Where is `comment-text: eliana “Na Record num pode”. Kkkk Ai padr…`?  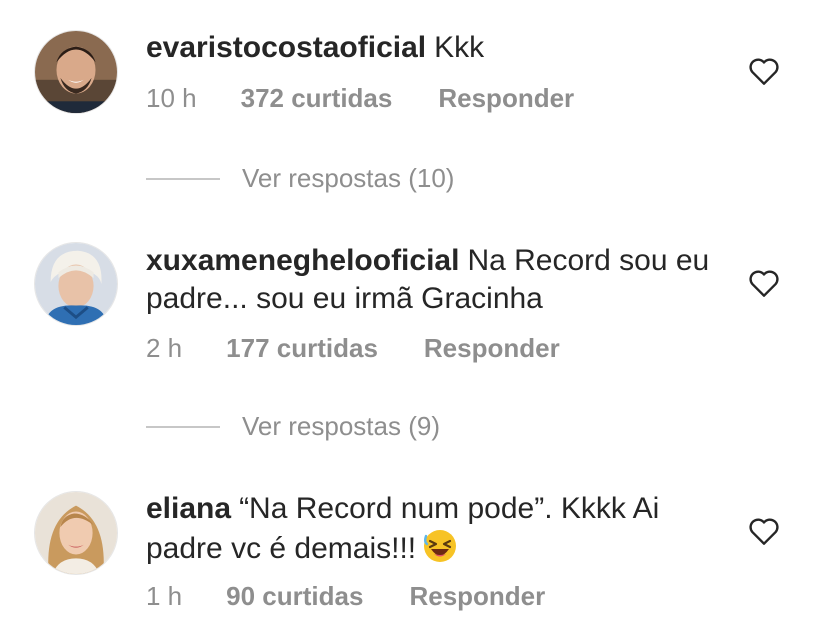
comment-text: eliana “Na Record num pode”. Kkkk Ai padr… is located at coordinates (436, 529).